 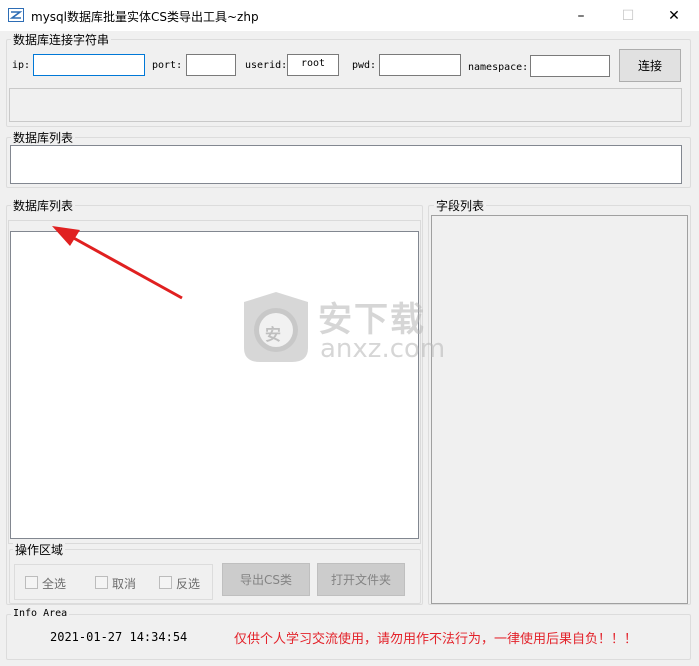 I want to click on cancel-label: 取消, so click(x=124, y=584).